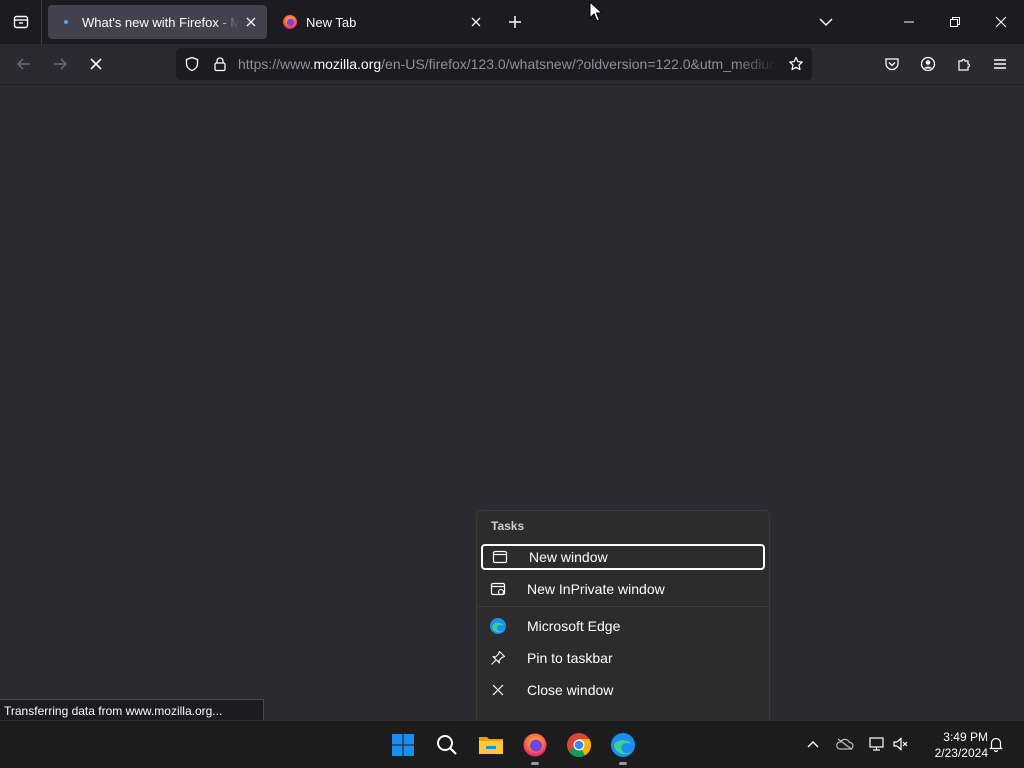 The image size is (1024, 768). I want to click on chrome-taskbar-button, so click(579, 745).